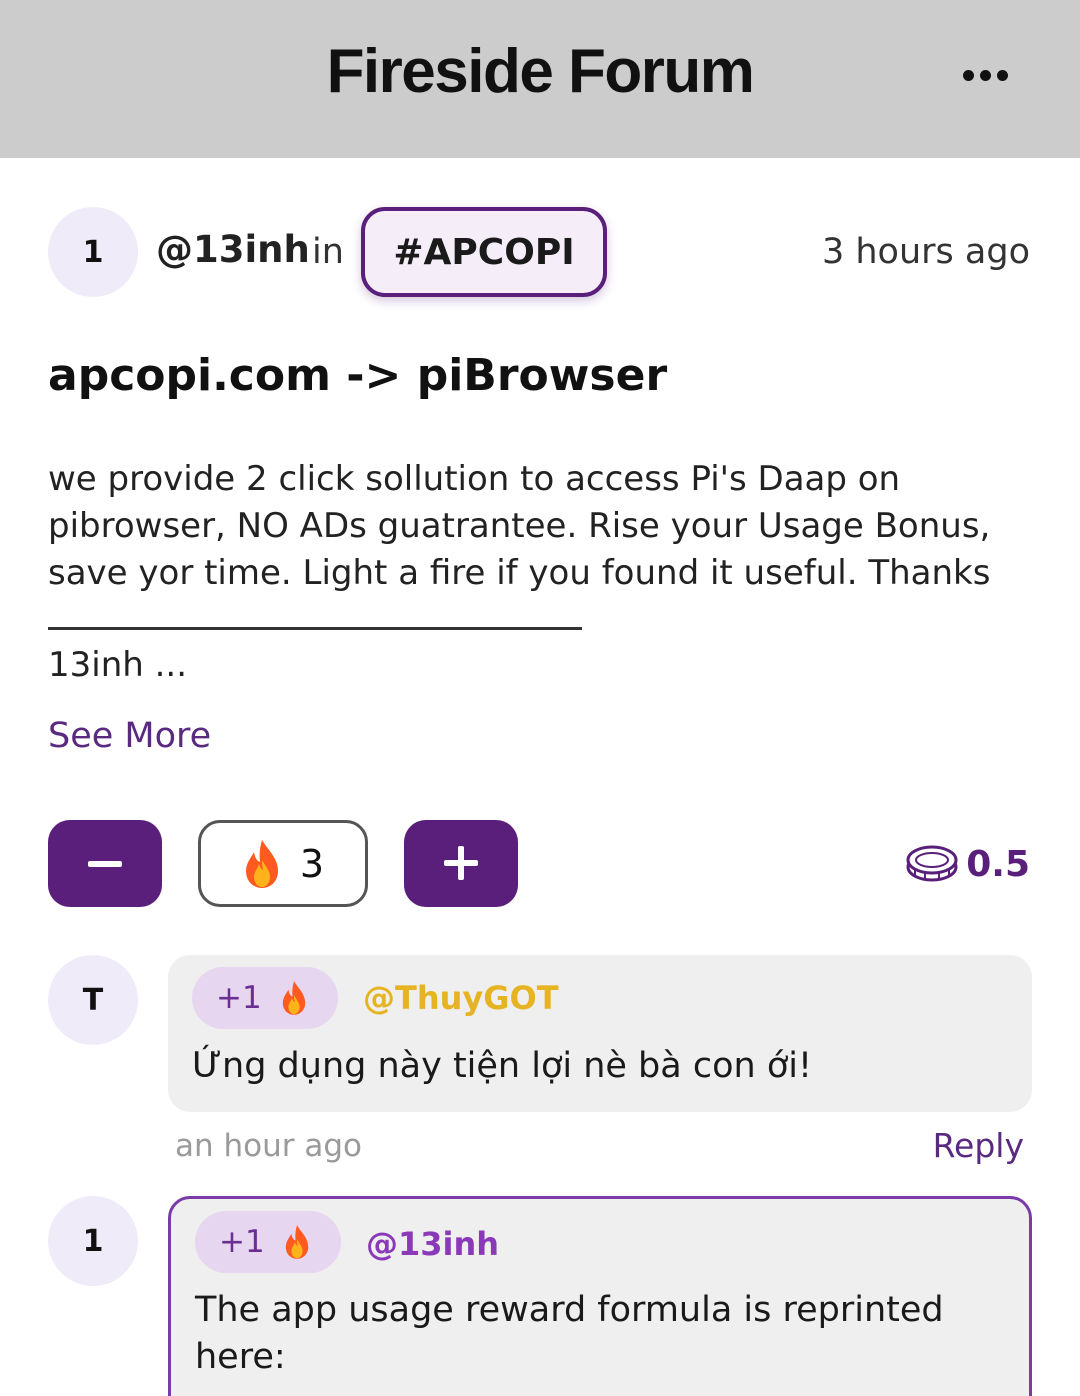 This screenshot has width=1080, height=1396. Describe the element at coordinates (328, 252) in the screenshot. I see `in-label: in` at that location.